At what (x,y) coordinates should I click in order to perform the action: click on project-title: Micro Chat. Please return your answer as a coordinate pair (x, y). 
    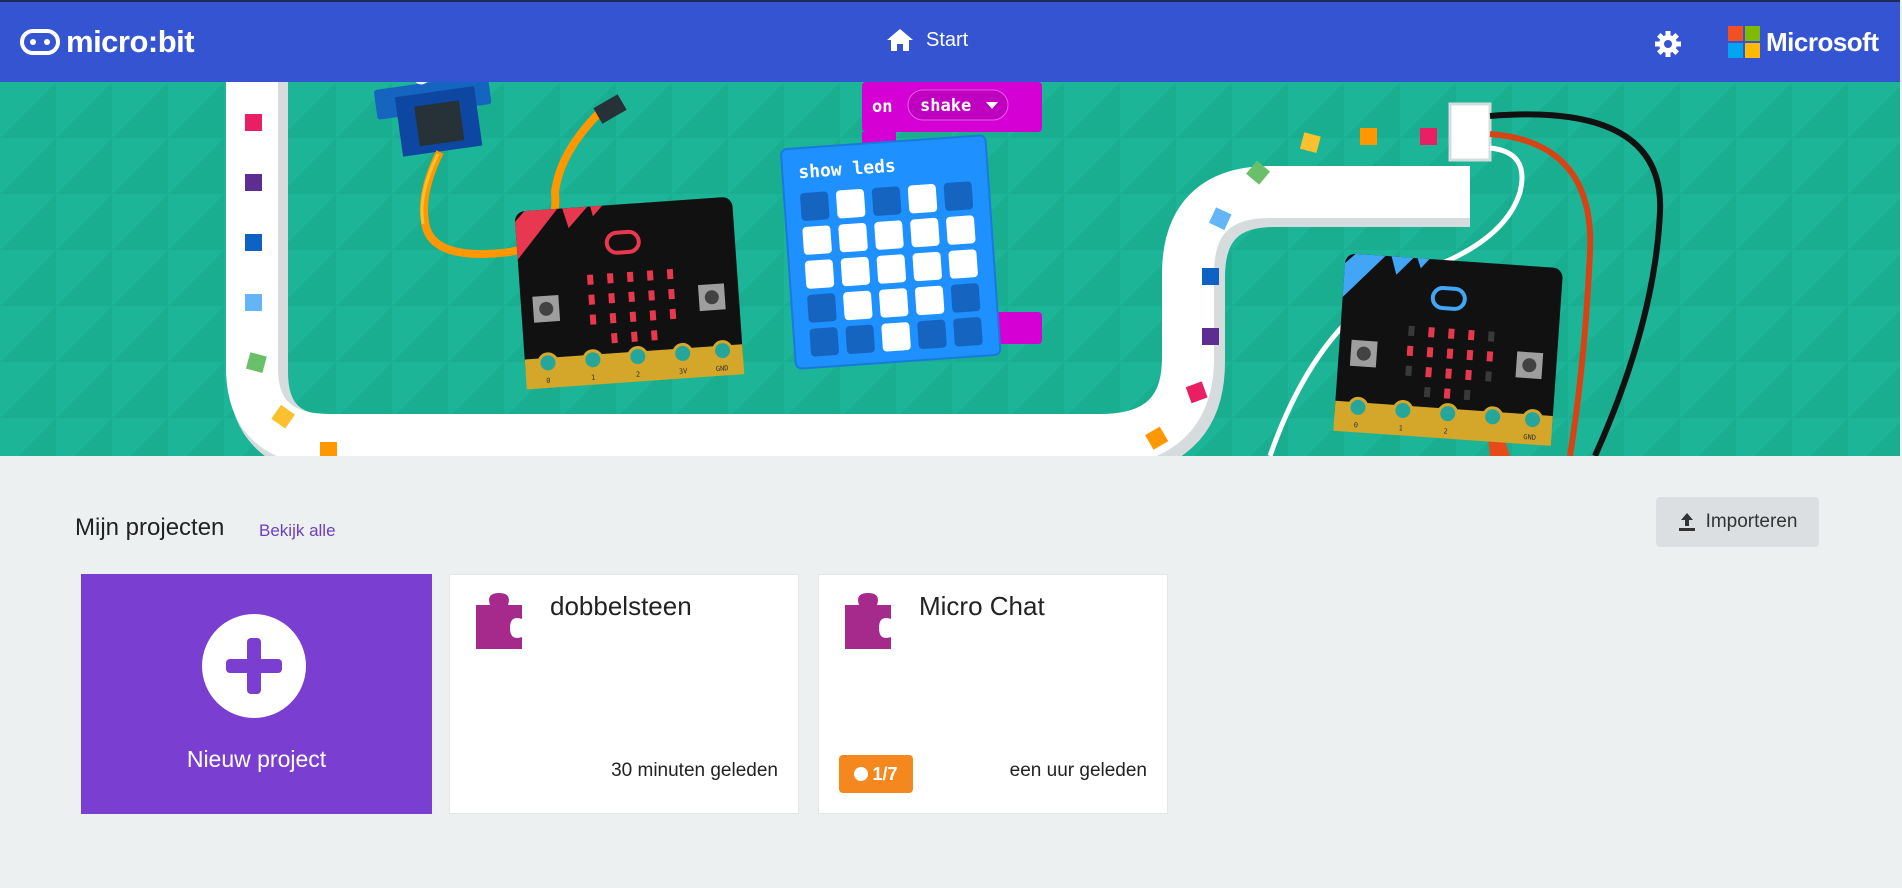
    Looking at the image, I should click on (982, 606).